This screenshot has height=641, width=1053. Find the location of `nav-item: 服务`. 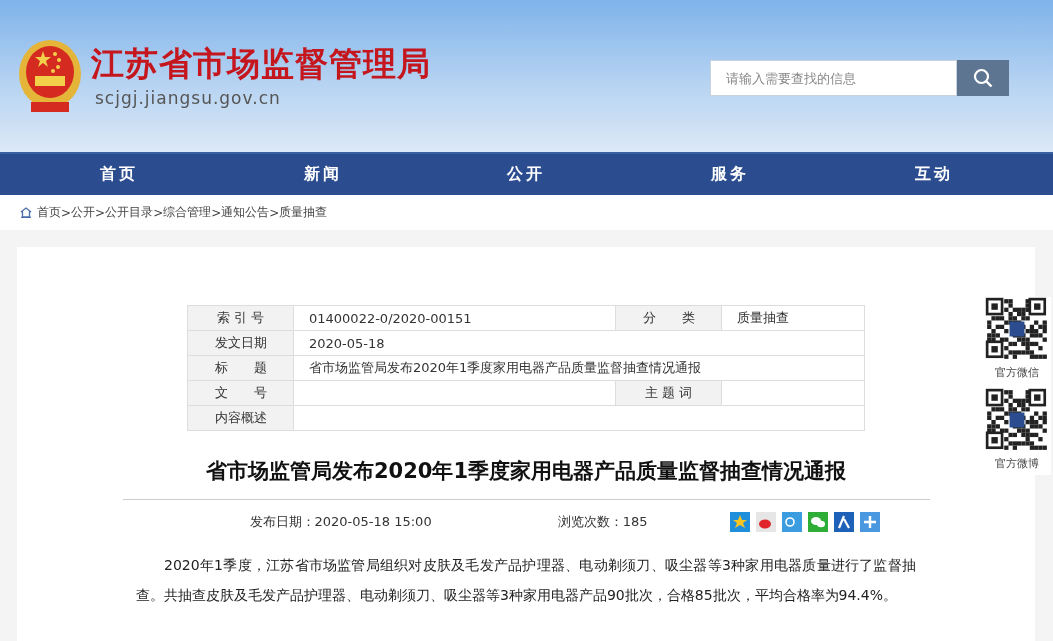

nav-item: 服务 is located at coordinates (730, 174).